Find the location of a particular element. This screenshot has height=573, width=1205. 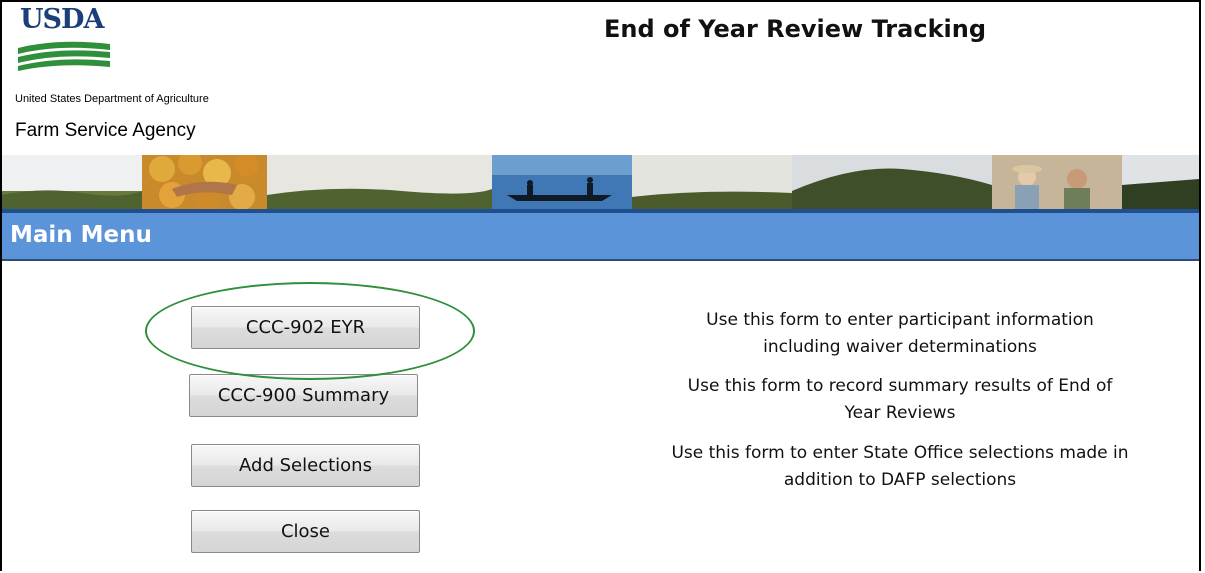

main-menu-title: Main Menu is located at coordinates (81, 235).